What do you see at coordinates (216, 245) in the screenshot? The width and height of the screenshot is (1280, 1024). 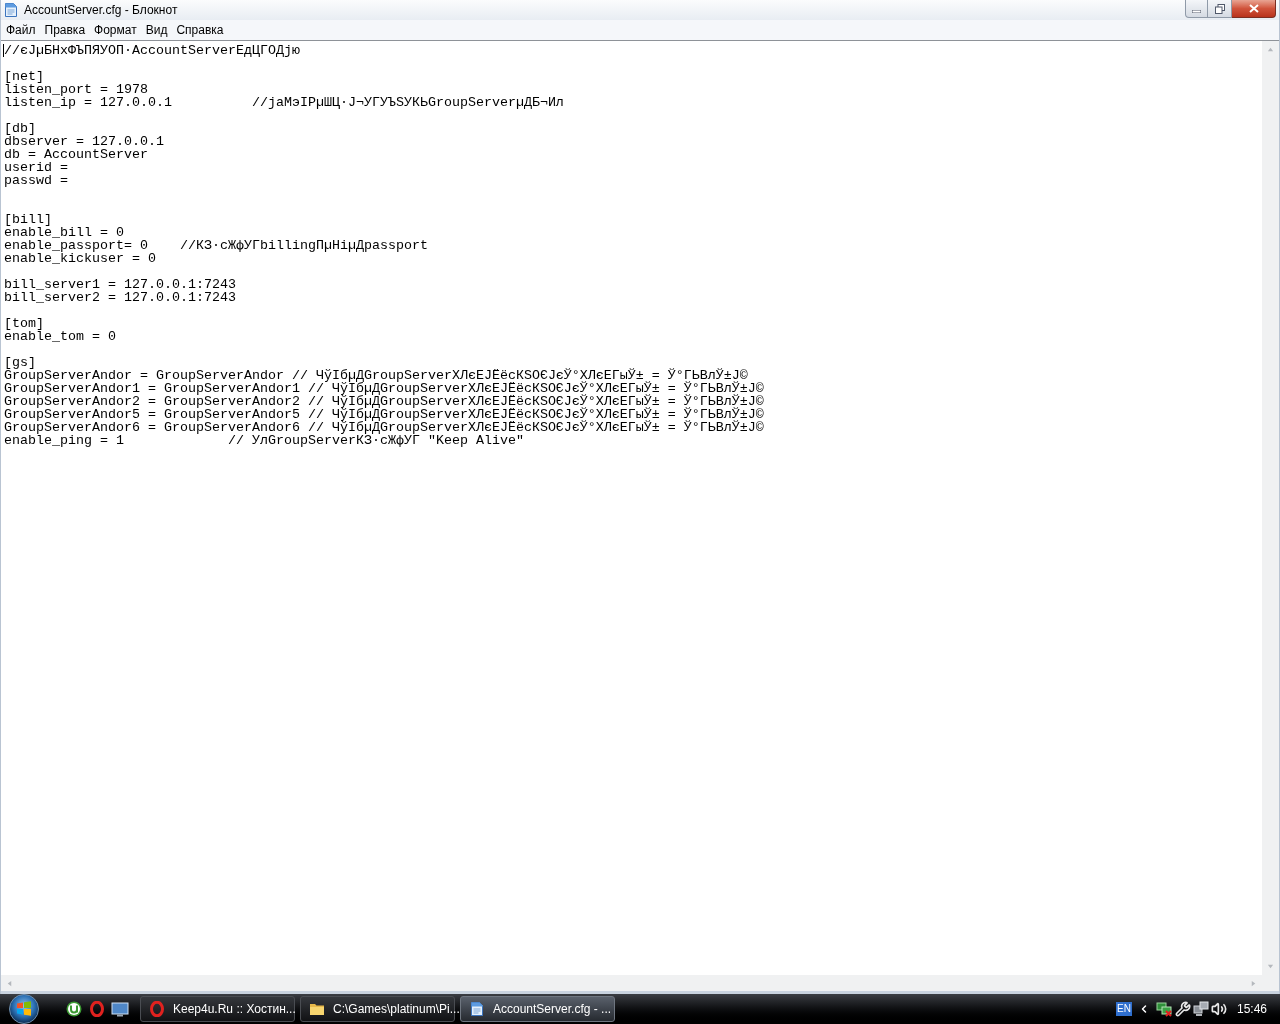 I see `text-line: enable_passport= 0 //КЗ·сЖфУГbillingПµНіµДpassport` at bounding box center [216, 245].